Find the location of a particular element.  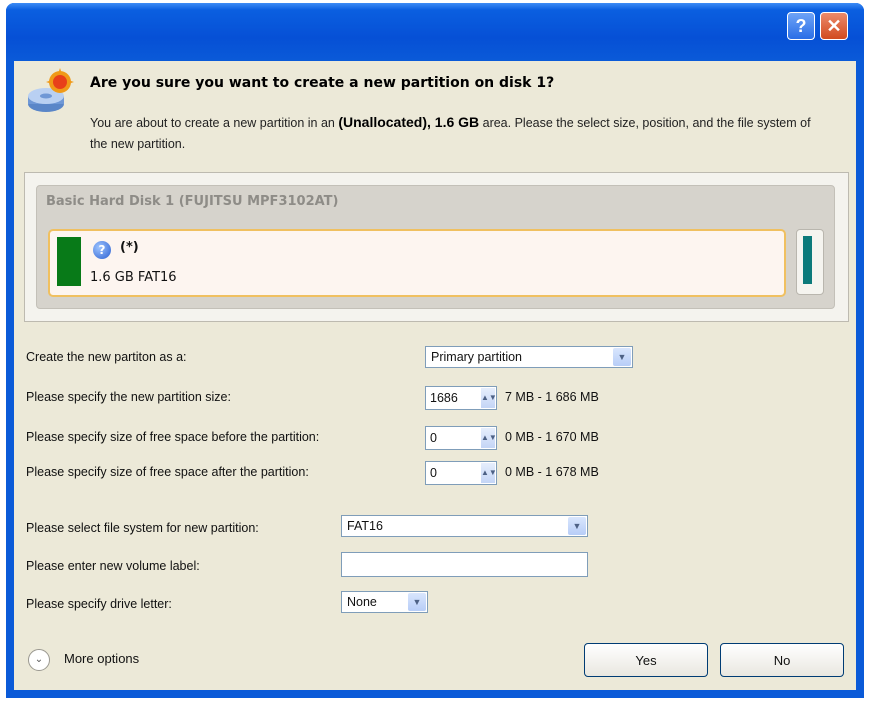

before-value: 0 is located at coordinates (433, 438).